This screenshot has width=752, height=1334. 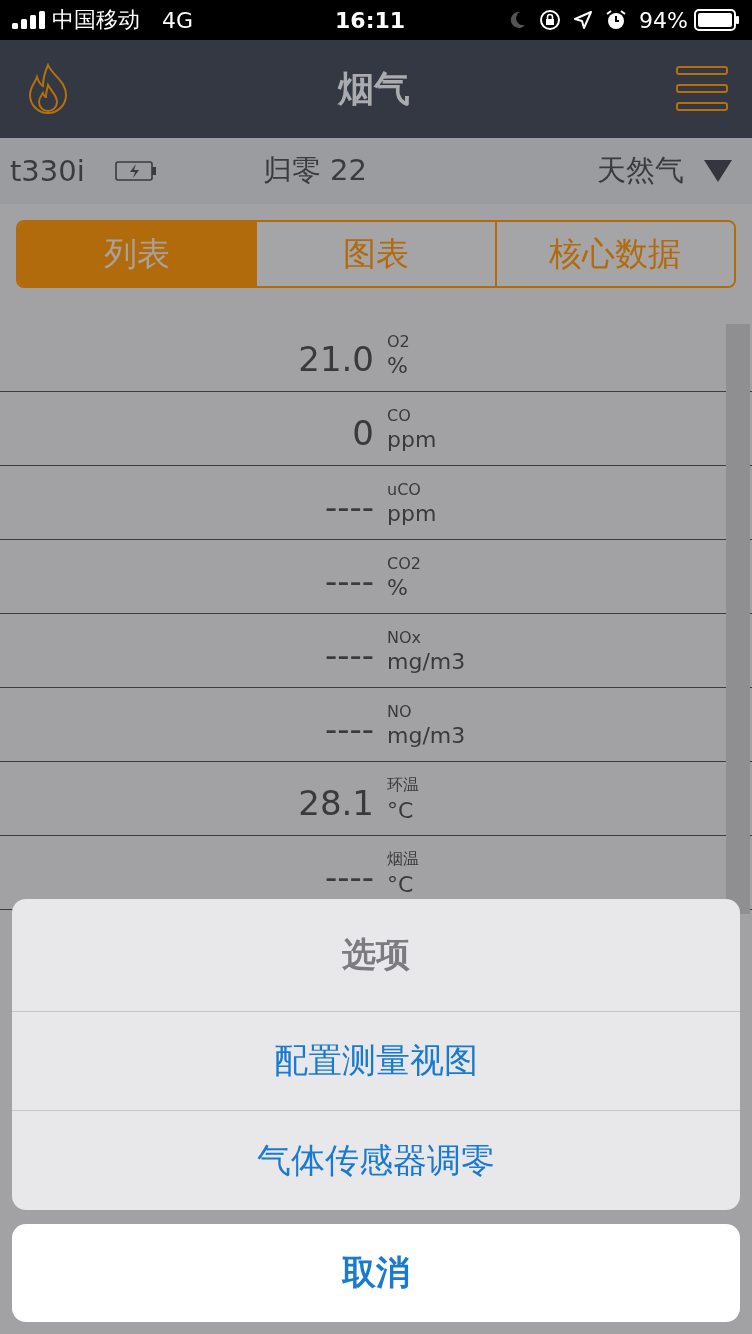 What do you see at coordinates (398, 341) in the screenshot?
I see `reading-name: O2` at bounding box center [398, 341].